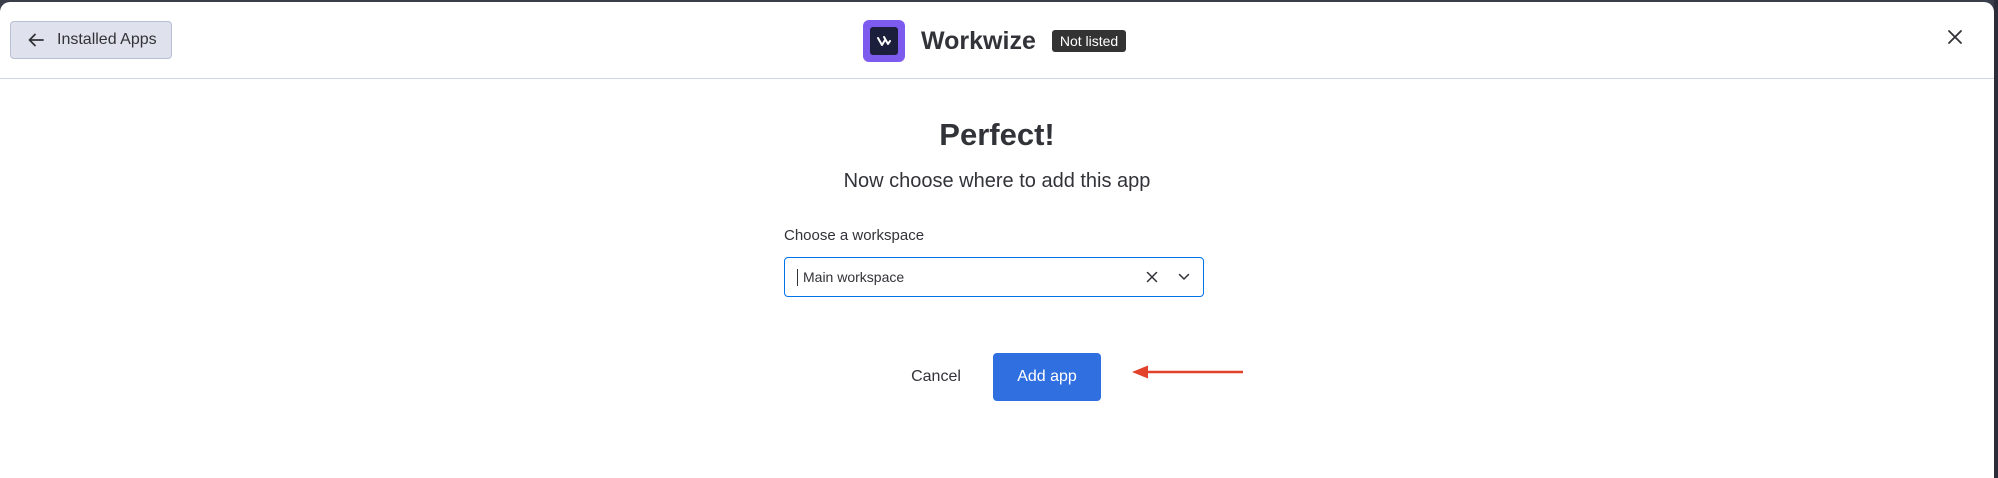 Image resolution: width=1998 pixels, height=478 pixels. I want to click on listing-status-badge: Not listed, so click(1089, 41).